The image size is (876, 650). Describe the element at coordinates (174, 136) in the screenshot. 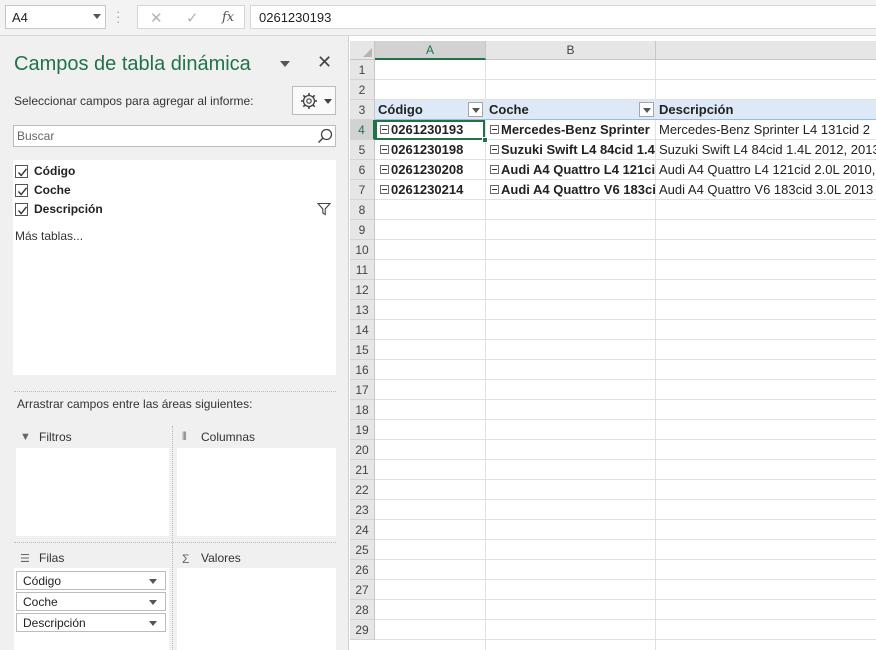

I see `field-search-input: Buscar` at that location.